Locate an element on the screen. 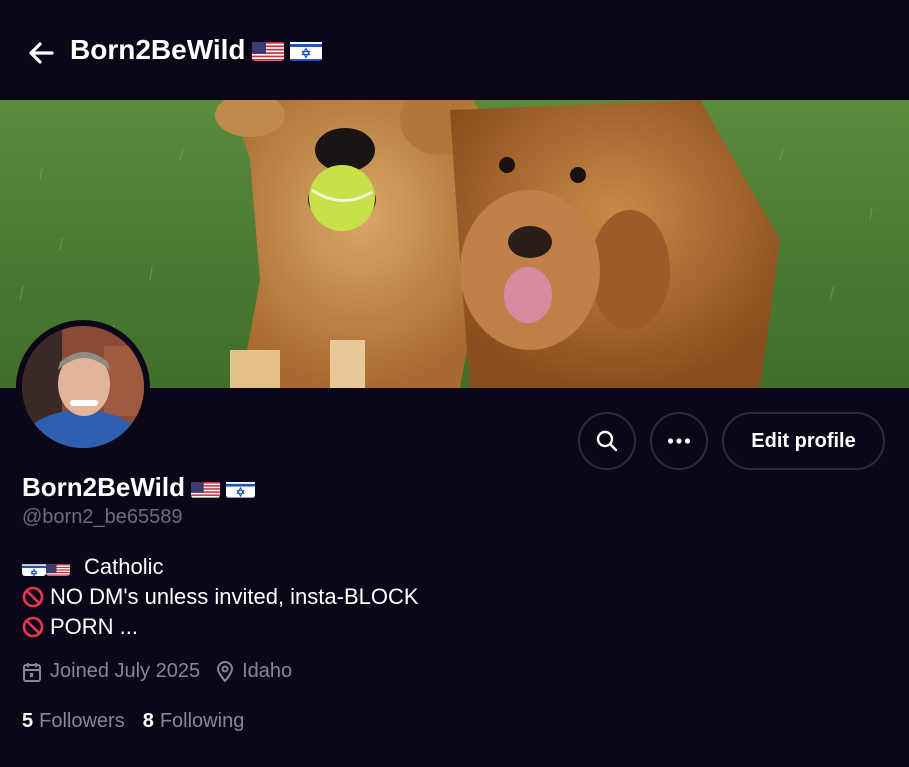 The height and width of the screenshot is (767, 909). more-options-button is located at coordinates (679, 441).